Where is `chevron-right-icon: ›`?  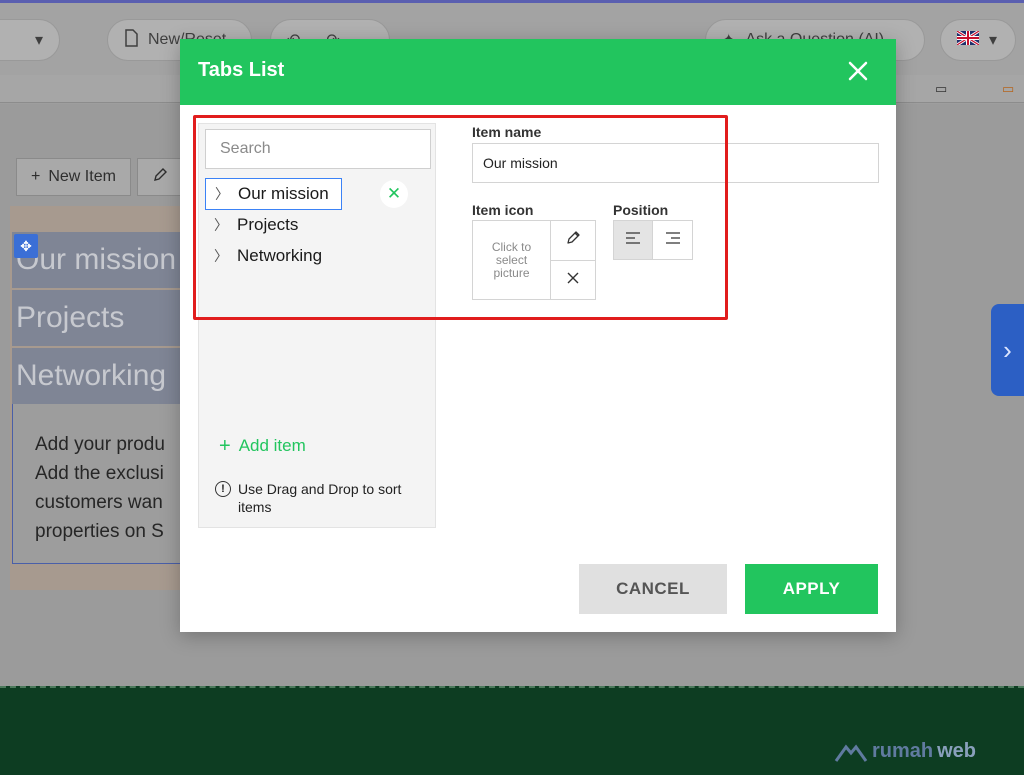
chevron-right-icon: › is located at coordinates (1007, 349).